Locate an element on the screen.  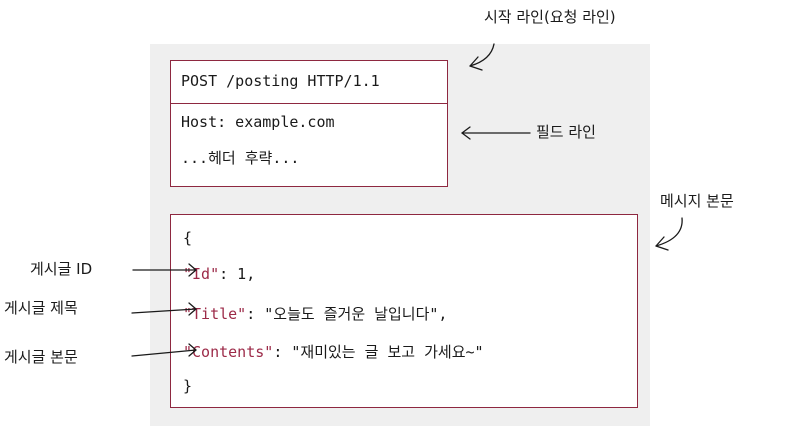
post-contents-arrow is located at coordinates (164, 353).